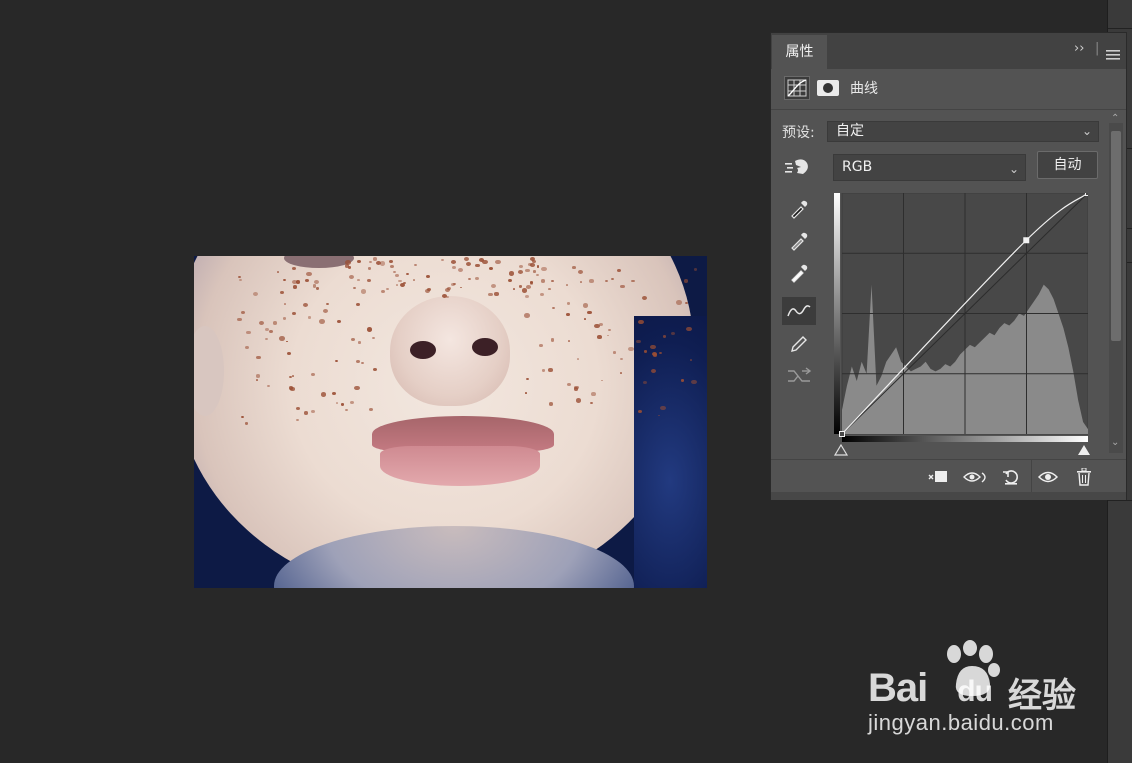 Image resolution: width=1132 pixels, height=763 pixels. What do you see at coordinates (799, 376) in the screenshot?
I see `smooth-curve-icon` at bounding box center [799, 376].